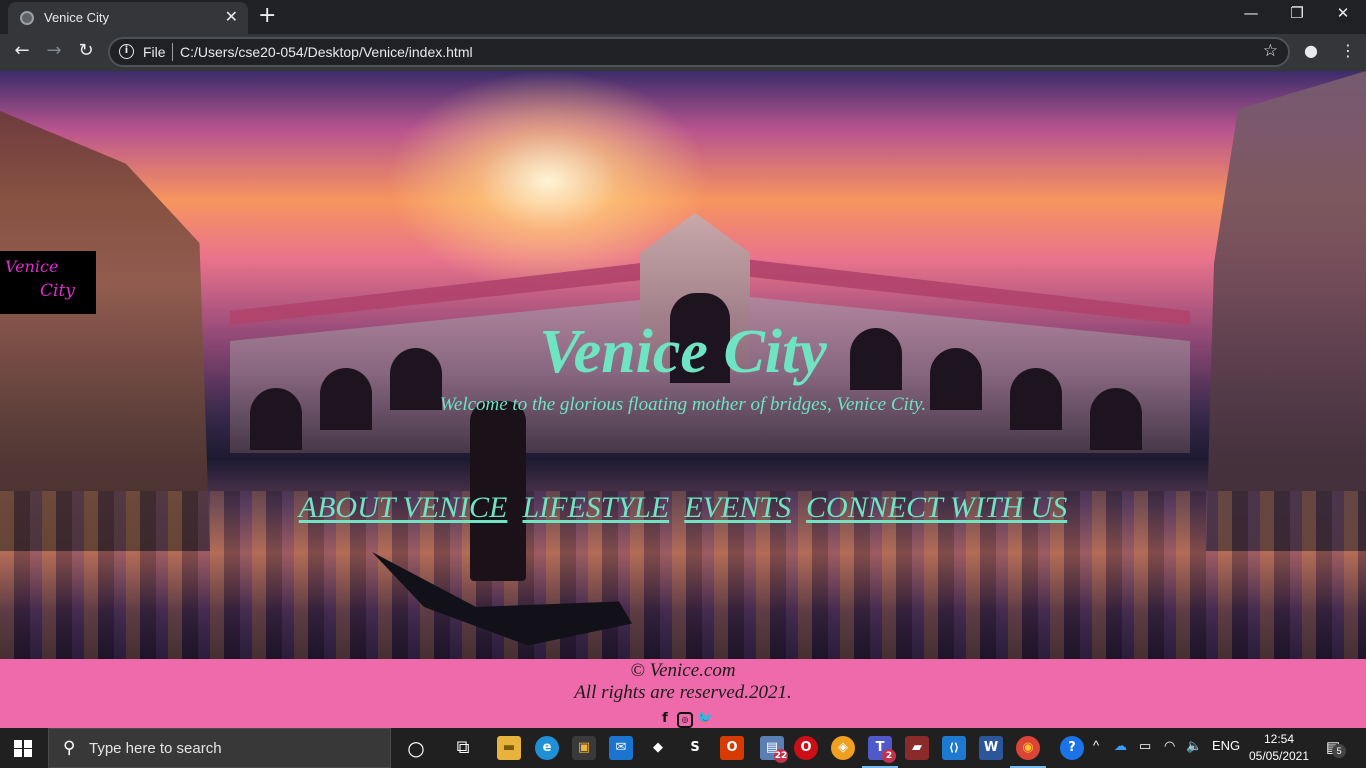 Image resolution: width=1366 pixels, height=768 pixels. What do you see at coordinates (1279, 748) in the screenshot?
I see `system-clock: 12:54 05/05/2021` at bounding box center [1279, 748].